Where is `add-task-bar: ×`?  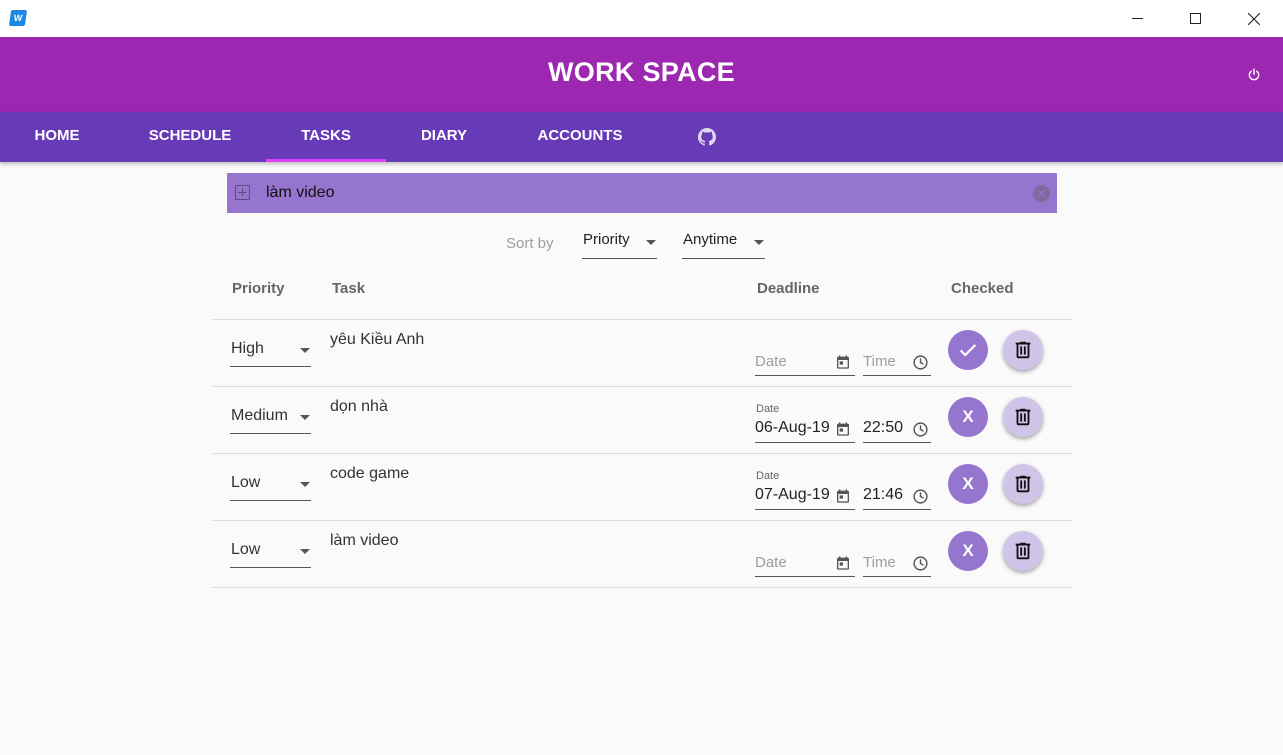 add-task-bar: × is located at coordinates (642, 193).